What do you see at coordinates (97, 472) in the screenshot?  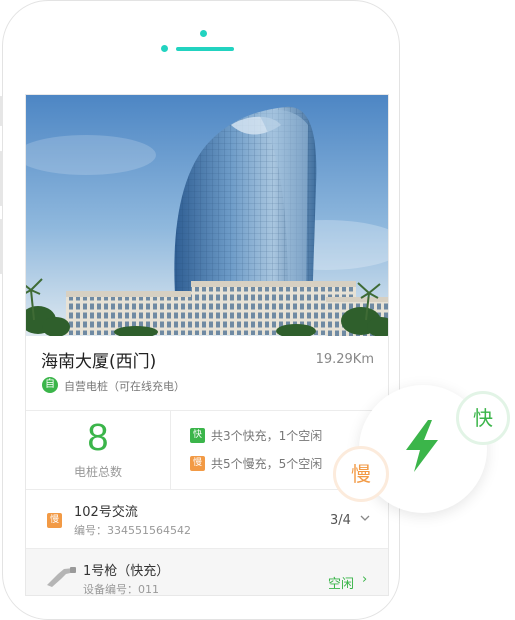 I see `total-chargers-label: 电桩总数` at bounding box center [97, 472].